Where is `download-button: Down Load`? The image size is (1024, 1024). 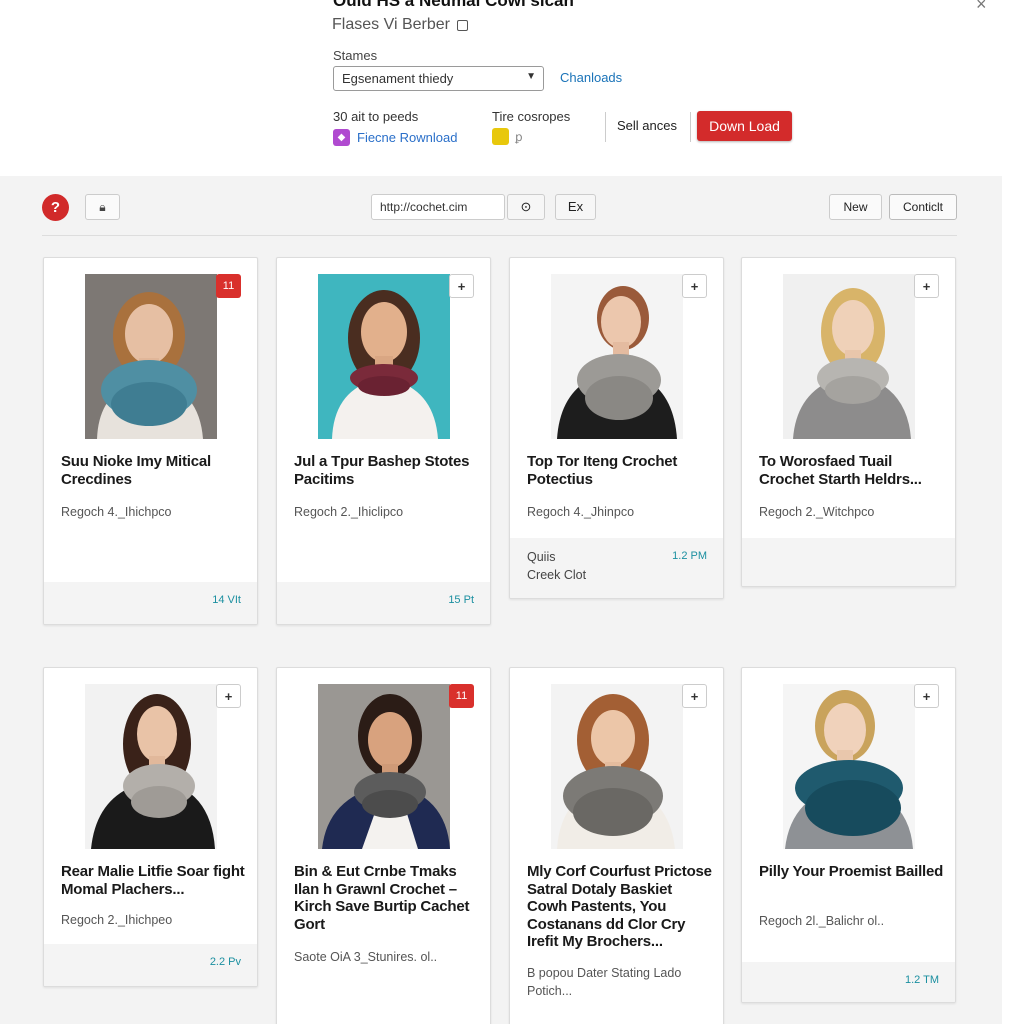
download-button: Down Load is located at coordinates (744, 126).